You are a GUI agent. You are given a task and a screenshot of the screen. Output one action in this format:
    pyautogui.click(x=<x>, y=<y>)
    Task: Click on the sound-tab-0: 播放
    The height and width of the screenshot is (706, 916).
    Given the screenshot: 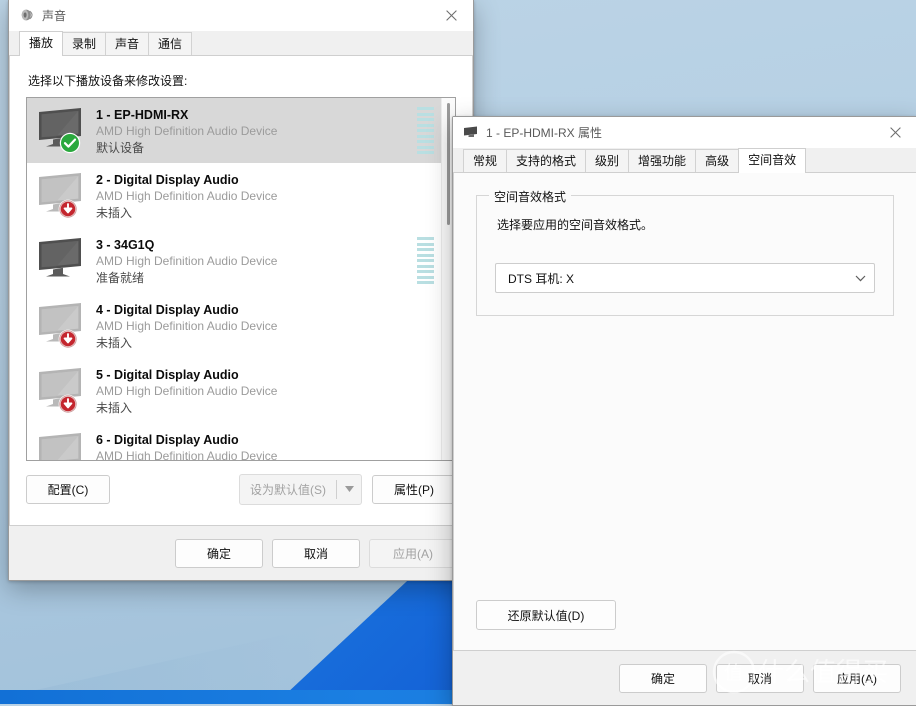 What is the action you would take?
    pyautogui.click(x=41, y=43)
    